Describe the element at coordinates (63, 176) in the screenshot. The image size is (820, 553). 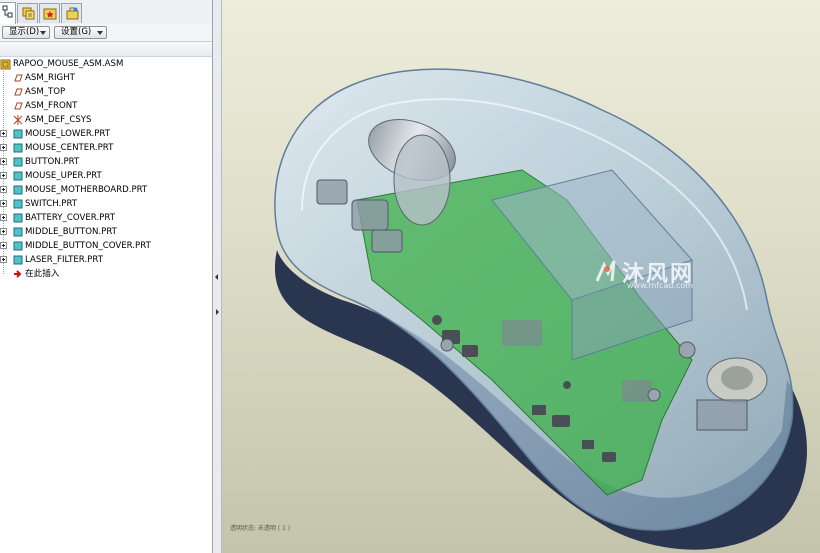
I see `tree-item-label: MOUSE_UPER.PRT` at that location.